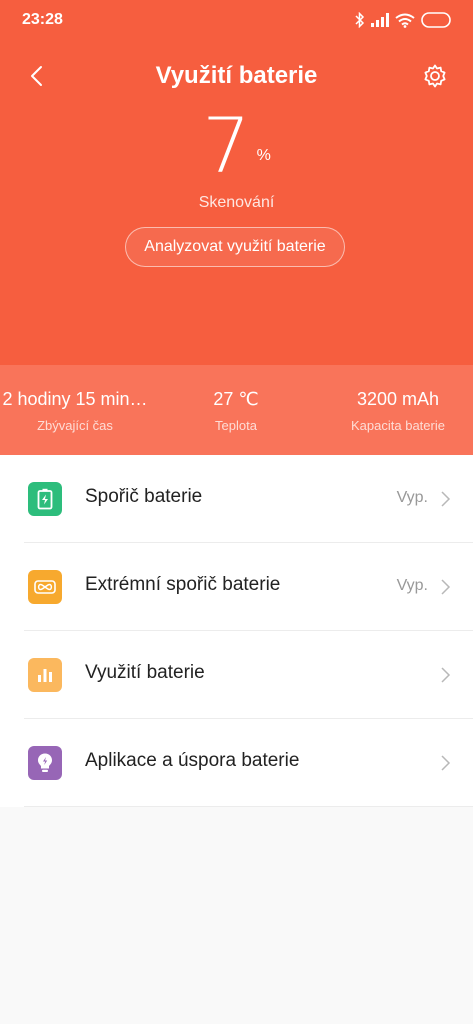 This screenshot has height=1024, width=473. Describe the element at coordinates (360, 20) in the screenshot. I see `bluetooth-icon` at that location.